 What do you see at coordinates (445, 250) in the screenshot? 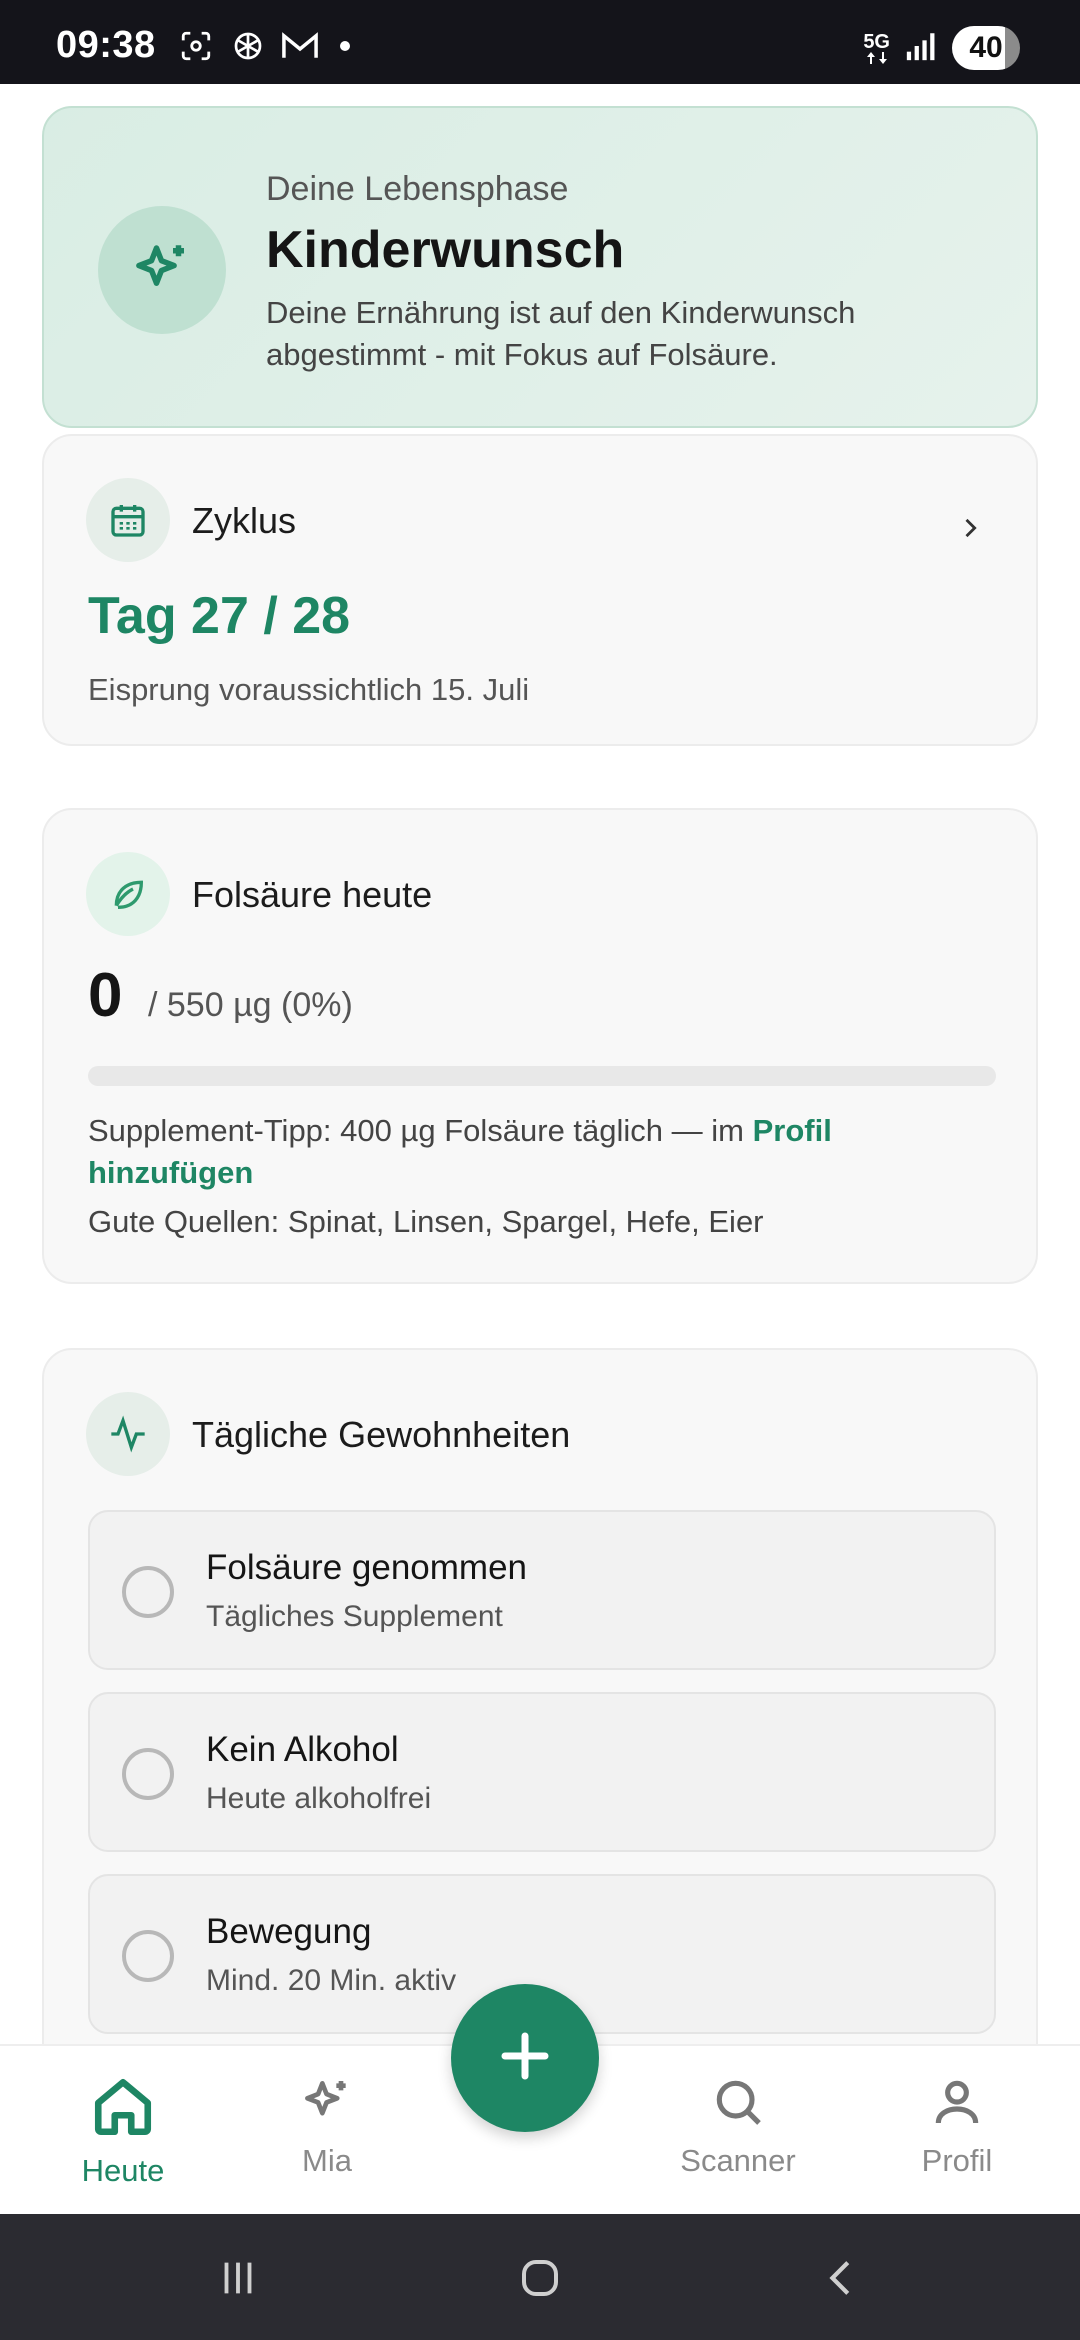
I see `phase-title: Kinderwunsch` at bounding box center [445, 250].